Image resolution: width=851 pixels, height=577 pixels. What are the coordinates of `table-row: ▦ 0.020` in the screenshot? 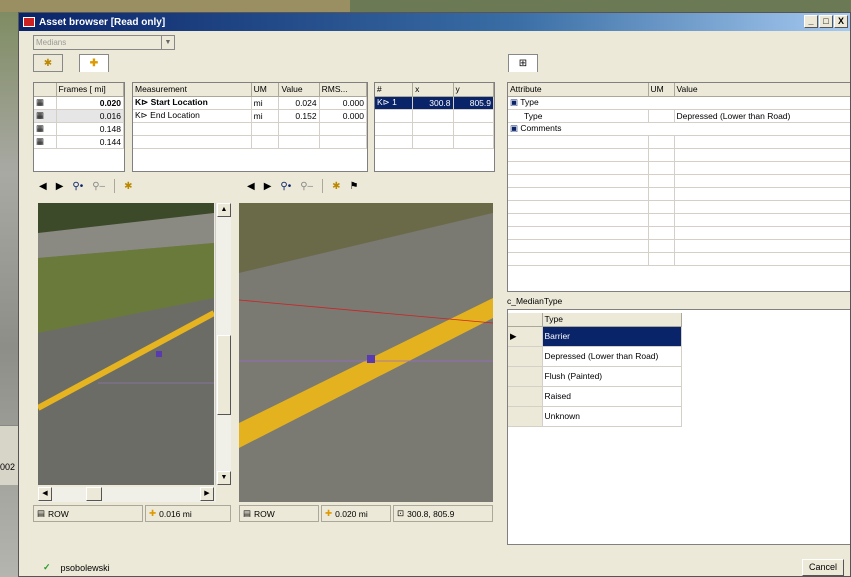 It's located at (79, 103).